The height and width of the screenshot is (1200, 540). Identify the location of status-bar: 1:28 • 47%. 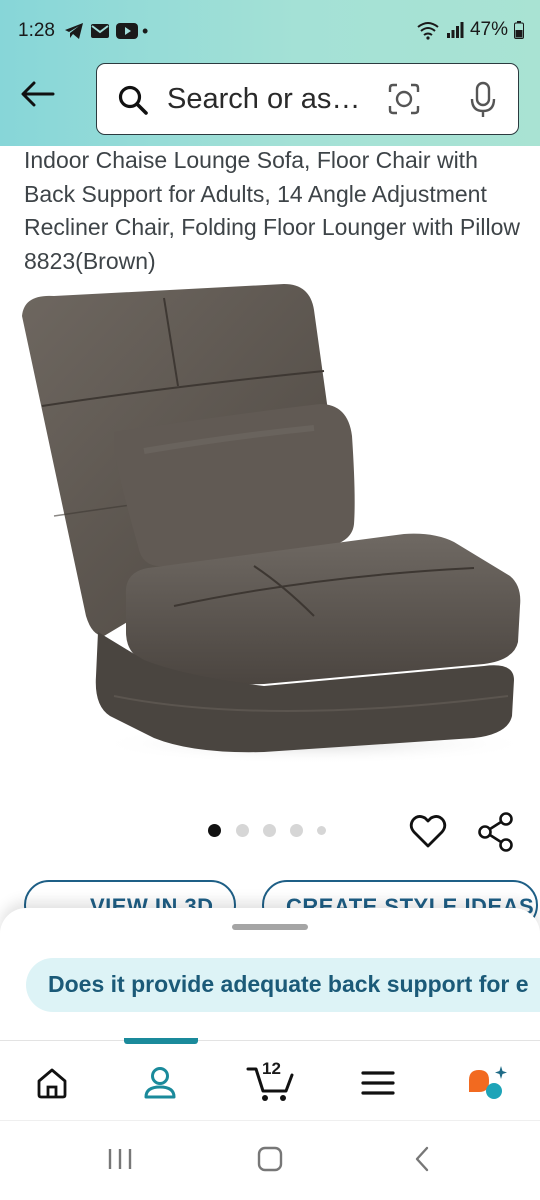
(270, 31).